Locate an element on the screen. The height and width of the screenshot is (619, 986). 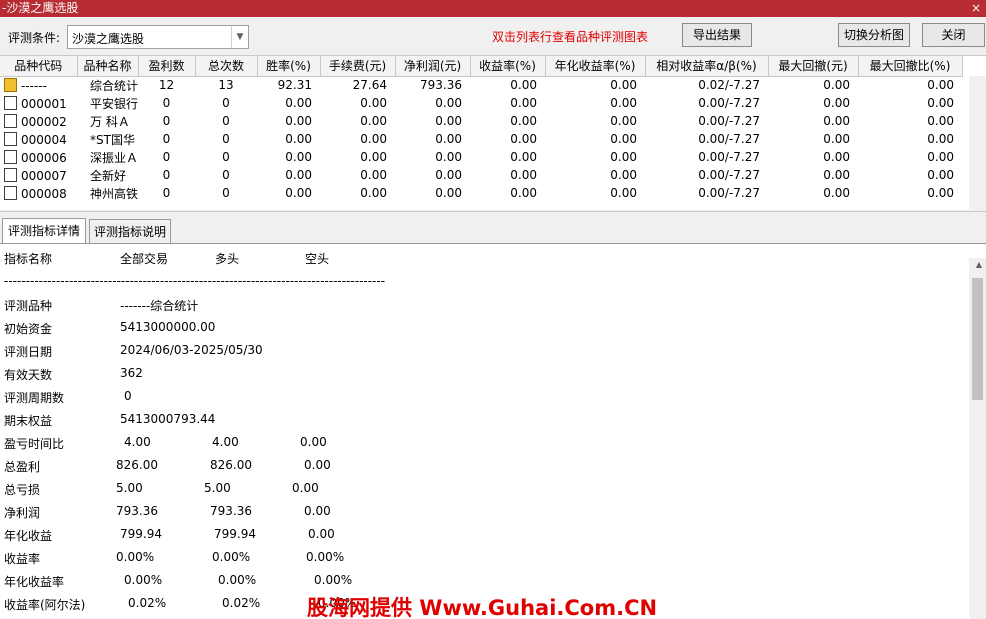
detail-all: 4.00 is located at coordinates (137, 442).